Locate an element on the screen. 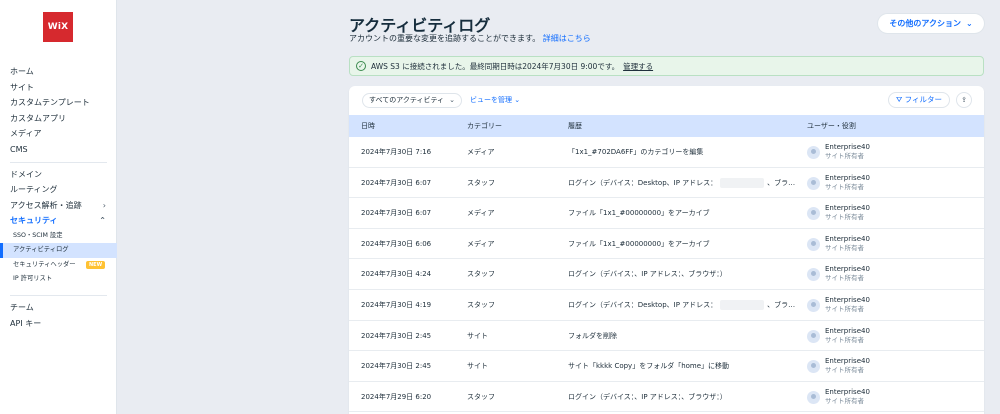 The image size is (1000, 414). sidebar-item: セキュリティ ⌃ is located at coordinates (58, 221).